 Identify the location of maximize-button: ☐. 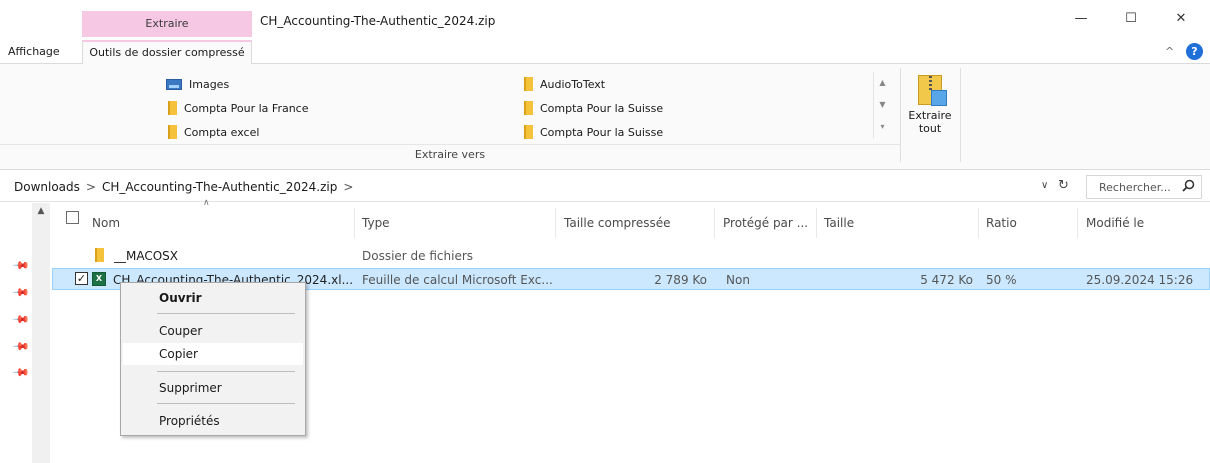
(1131, 18).